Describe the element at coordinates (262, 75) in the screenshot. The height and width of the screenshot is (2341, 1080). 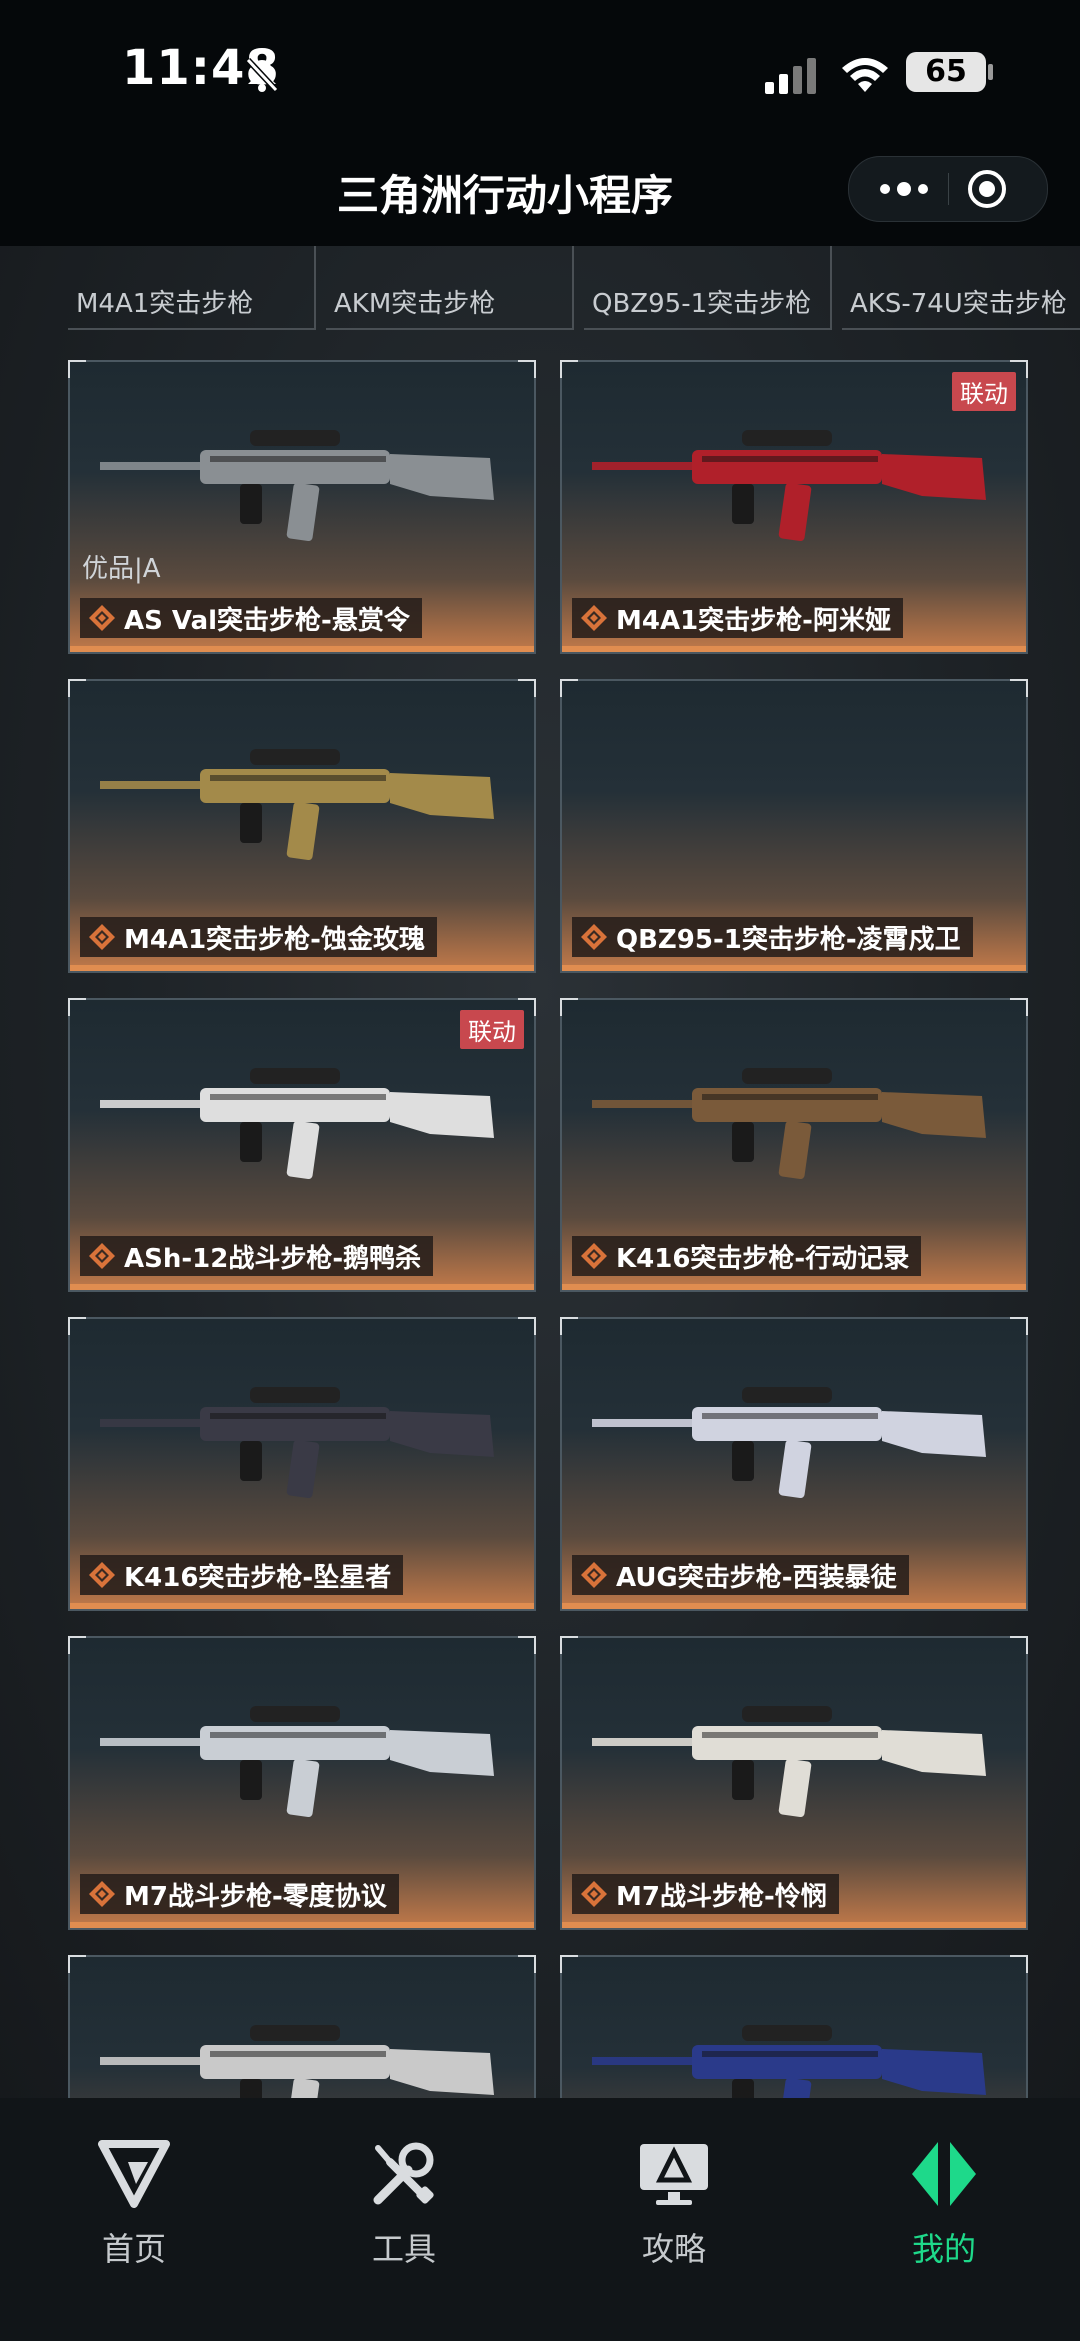
I see `bell-muted-icon` at that location.